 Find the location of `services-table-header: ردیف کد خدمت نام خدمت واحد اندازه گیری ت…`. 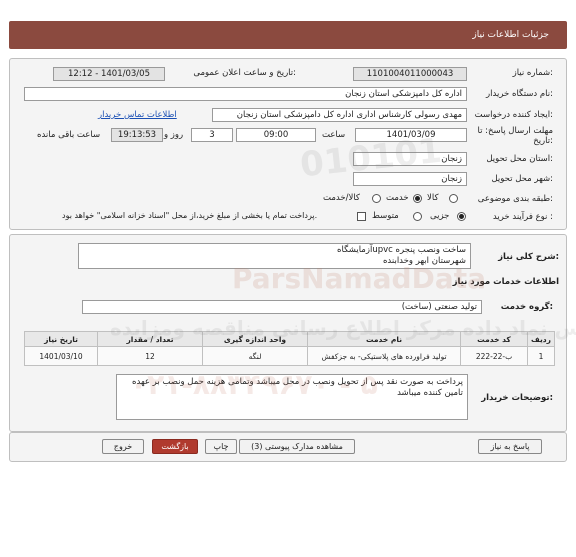

services-table-header: ردیف کد خدمت نام خدمت واحد اندازه گیری ت… is located at coordinates (289, 339).